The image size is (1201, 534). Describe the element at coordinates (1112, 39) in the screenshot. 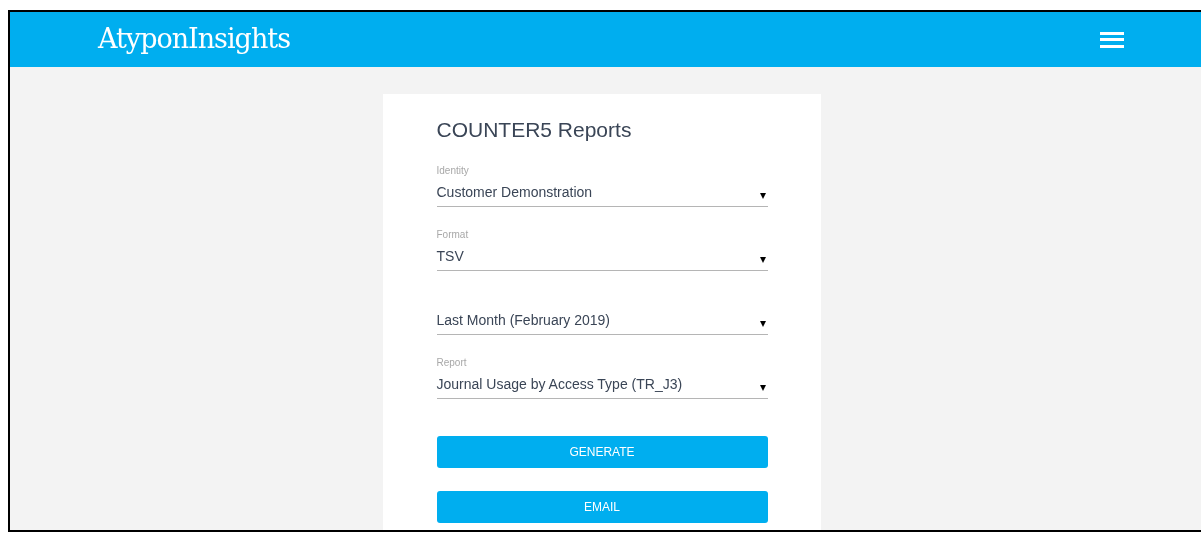

I see `menu-icon` at that location.